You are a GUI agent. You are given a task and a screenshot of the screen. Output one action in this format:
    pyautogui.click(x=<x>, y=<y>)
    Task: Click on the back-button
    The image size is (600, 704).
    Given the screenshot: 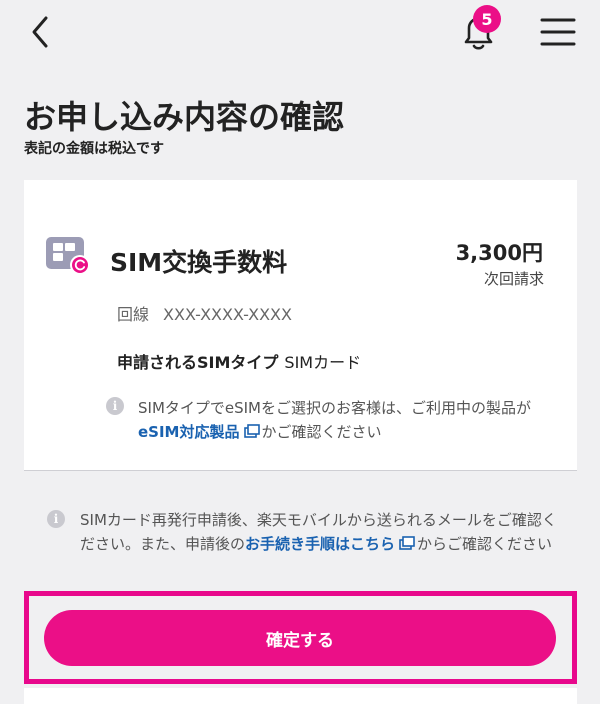 What is the action you would take?
    pyautogui.click(x=42, y=32)
    